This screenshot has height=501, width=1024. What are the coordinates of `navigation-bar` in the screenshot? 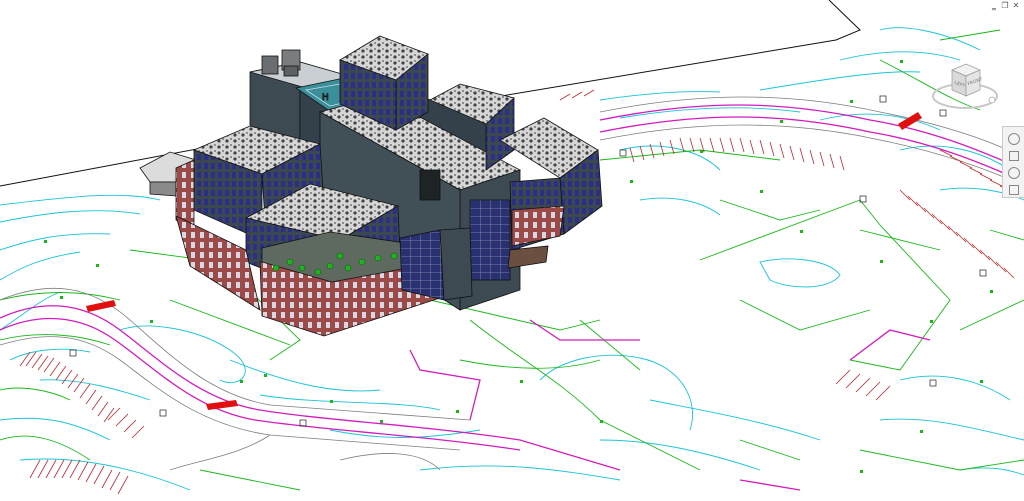 It's located at (1013, 162).